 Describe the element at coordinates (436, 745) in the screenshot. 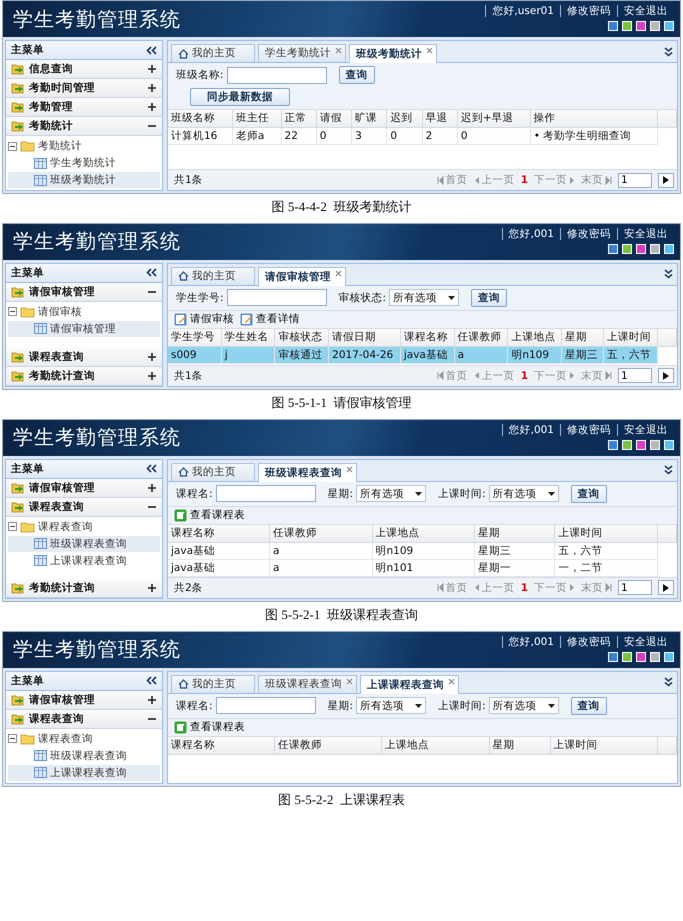

I see `column-header: 上课地点` at that location.